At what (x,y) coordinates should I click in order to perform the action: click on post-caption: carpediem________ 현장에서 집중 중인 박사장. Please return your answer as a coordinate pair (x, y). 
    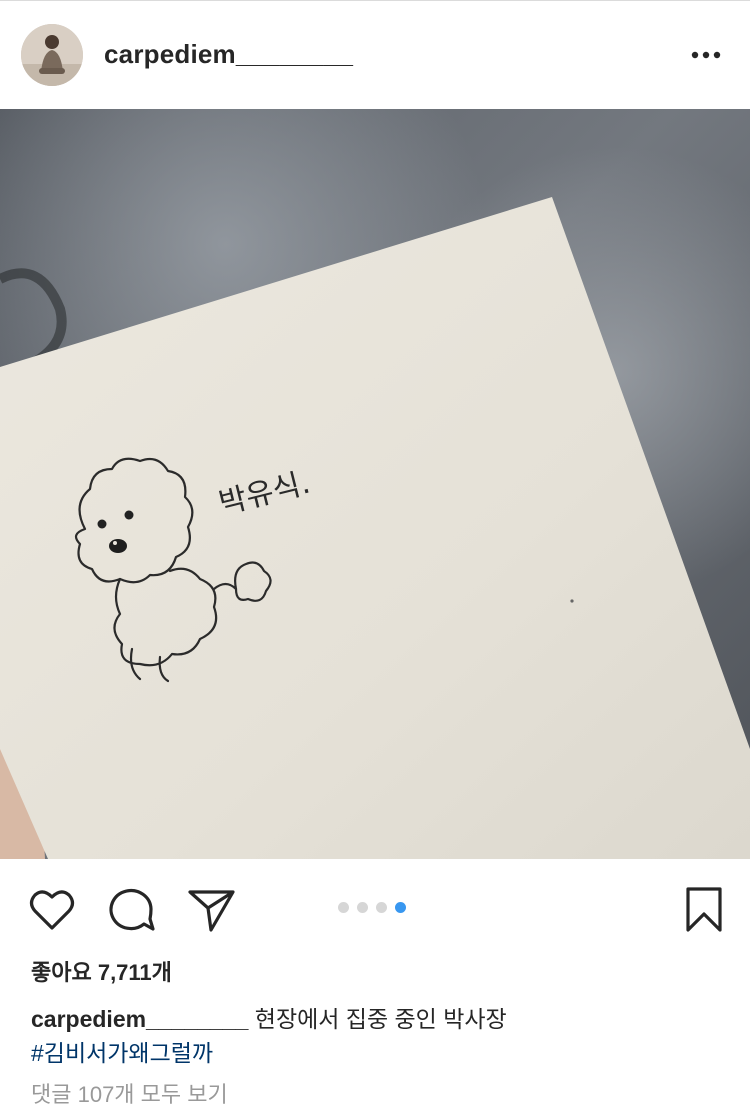
    Looking at the image, I should click on (269, 1017).